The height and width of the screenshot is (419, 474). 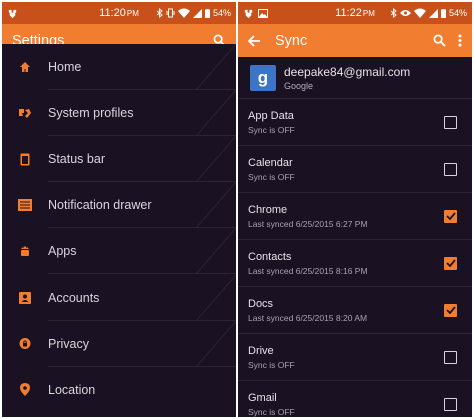 What do you see at coordinates (268, 209) in the screenshot?
I see `sync-item-name: Chrome` at bounding box center [268, 209].